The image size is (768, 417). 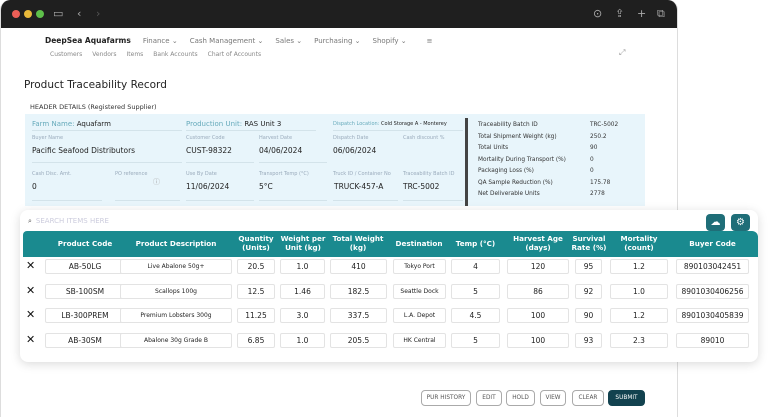 What do you see at coordinates (176, 315) in the screenshot?
I see `cell-product-description: Premium Lobsters 300g` at bounding box center [176, 315].